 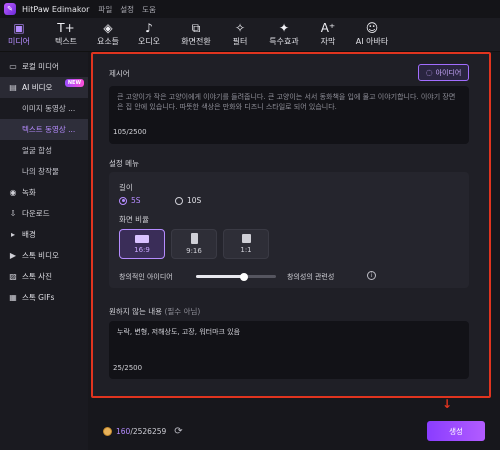 What do you see at coordinates (179, 200) in the screenshot?
I see `radio-unselected` at bounding box center [179, 200].